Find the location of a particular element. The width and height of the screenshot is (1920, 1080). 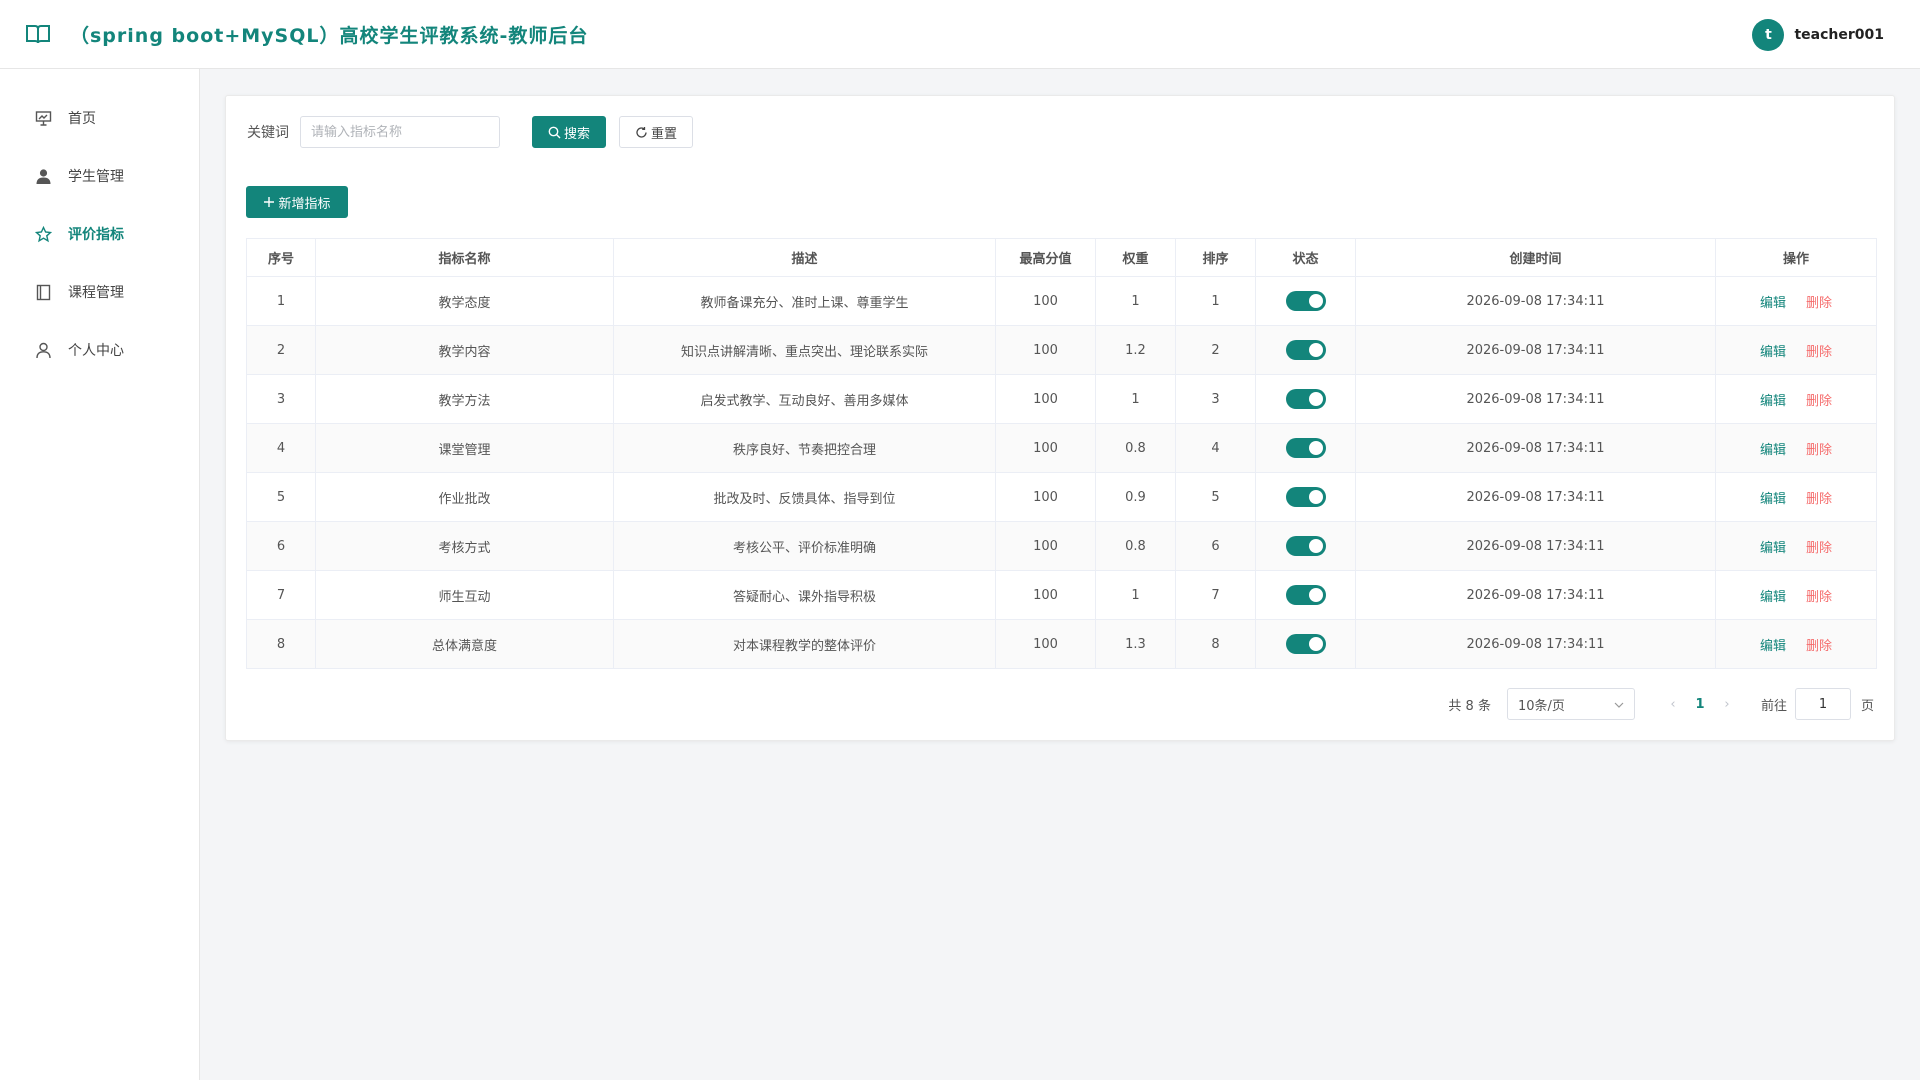

avatar: t is located at coordinates (1768, 35).